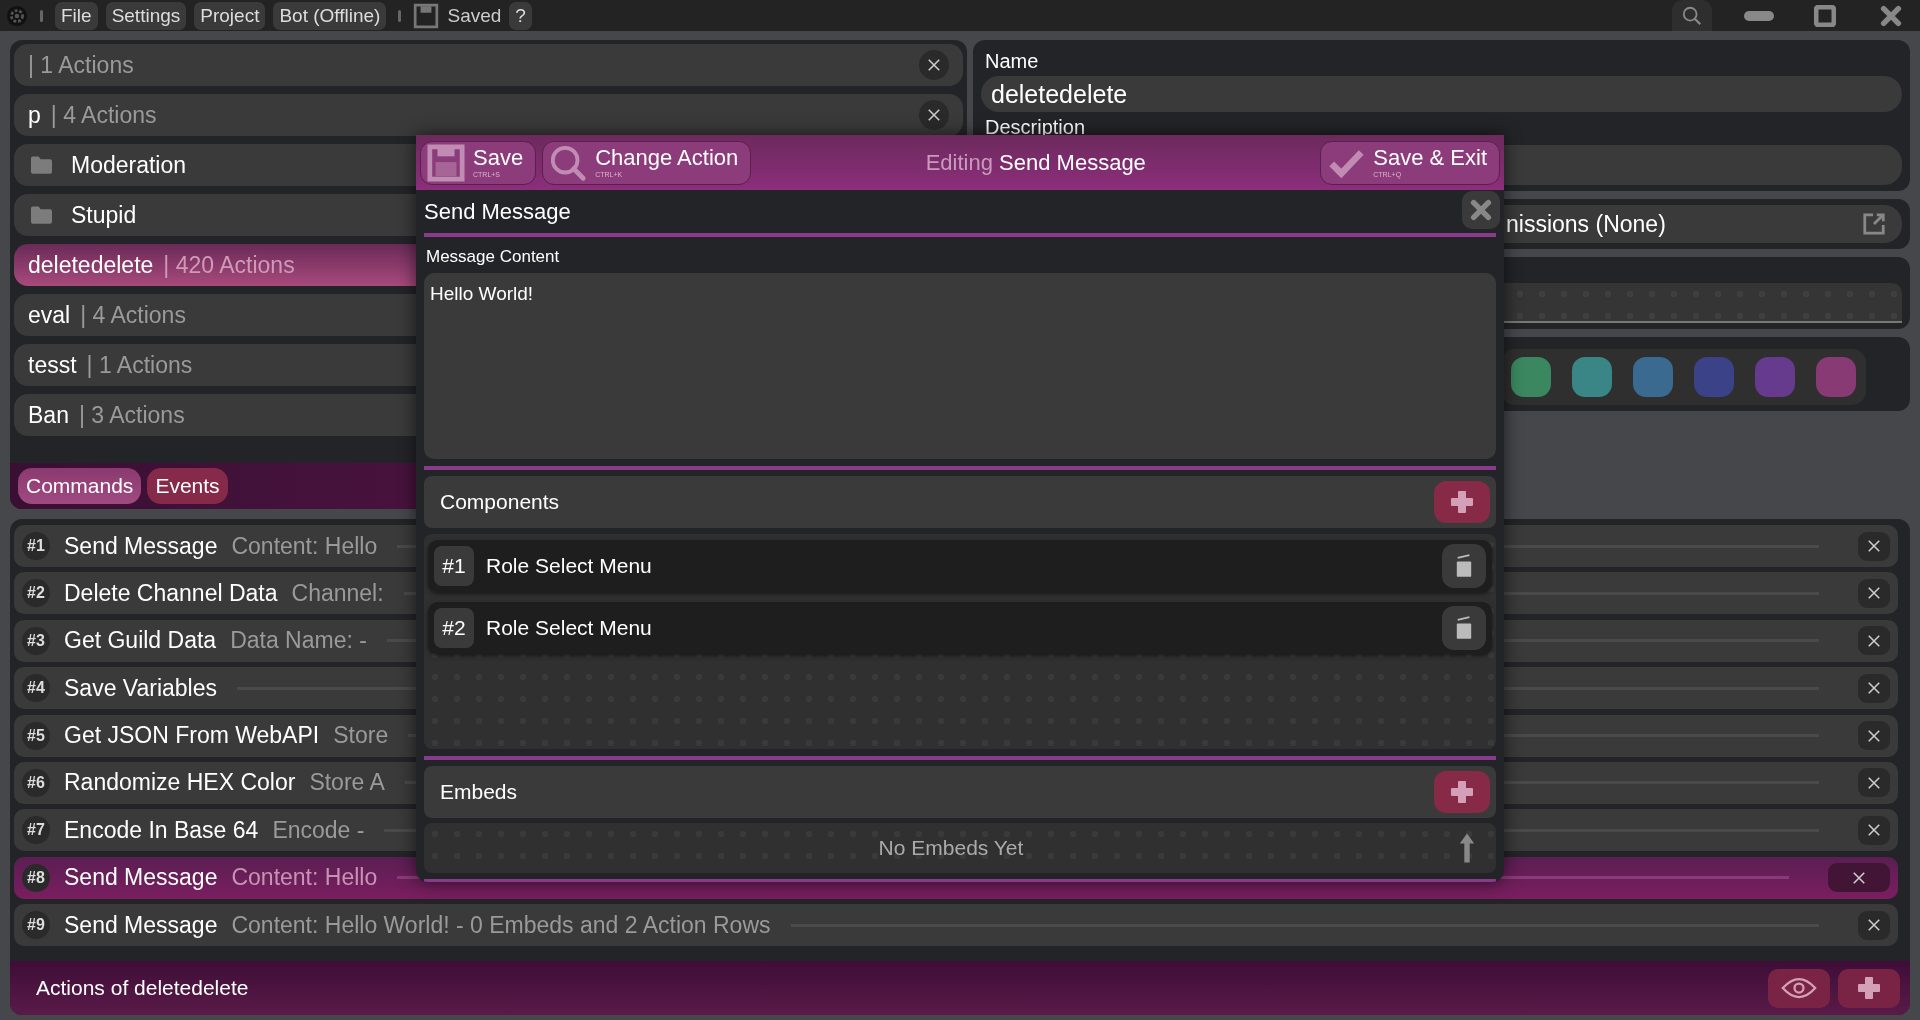 The image size is (1920, 1020). Describe the element at coordinates (36, 782) in the screenshot. I see `action-number: #6` at that location.